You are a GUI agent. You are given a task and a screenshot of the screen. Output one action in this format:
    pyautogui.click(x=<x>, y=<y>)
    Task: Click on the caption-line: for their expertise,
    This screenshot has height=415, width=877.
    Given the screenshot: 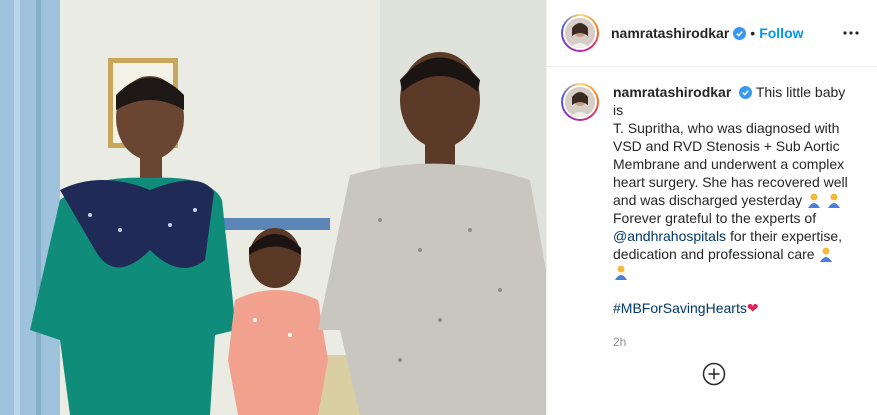 What is the action you would take?
    pyautogui.click(x=786, y=236)
    